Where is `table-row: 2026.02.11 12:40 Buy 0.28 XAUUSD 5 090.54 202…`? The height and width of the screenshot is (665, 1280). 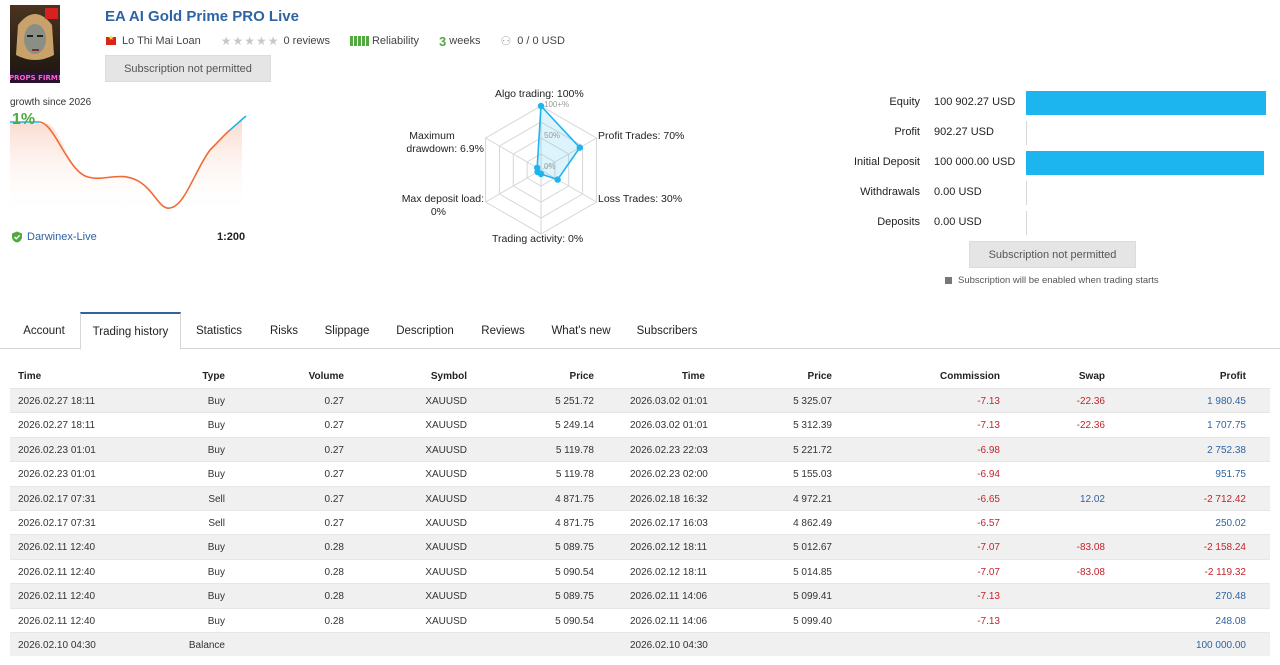
table-row: 2026.02.11 12:40 Buy 0.28 XAUUSD 5 090.54 202… is located at coordinates (640, 570).